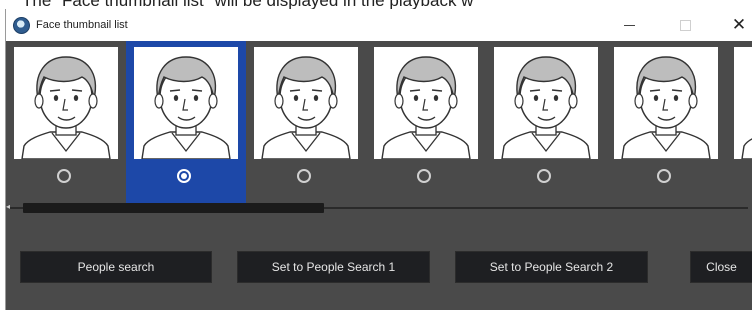 The image size is (752, 310). Describe the element at coordinates (379, 25) in the screenshot. I see `title-bar: Face thumbnail list ✕` at that location.